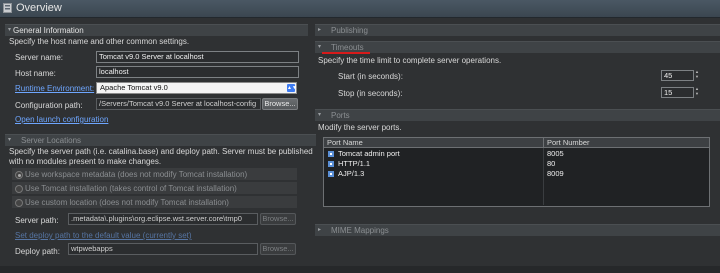 The height and width of the screenshot is (273, 720). Describe the element at coordinates (61, 119) in the screenshot. I see `open-launch-configuration-link: Open launch configuration` at that location.